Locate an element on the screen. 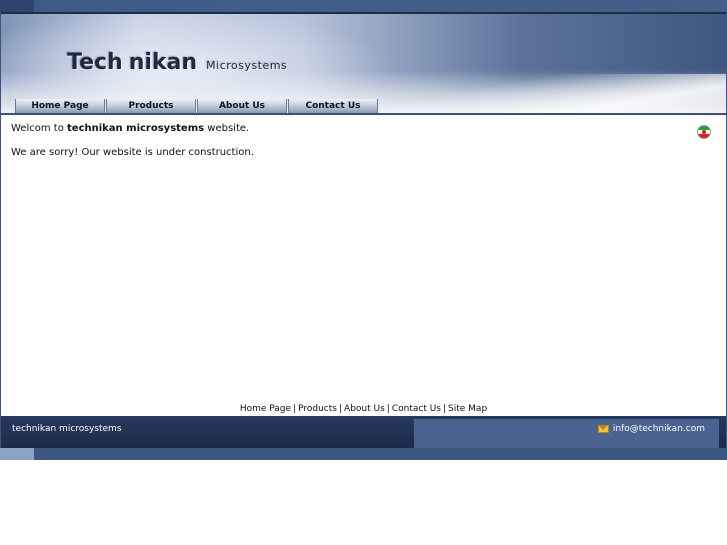 The image size is (727, 545). welcome-company: technikan microsystems is located at coordinates (136, 128).